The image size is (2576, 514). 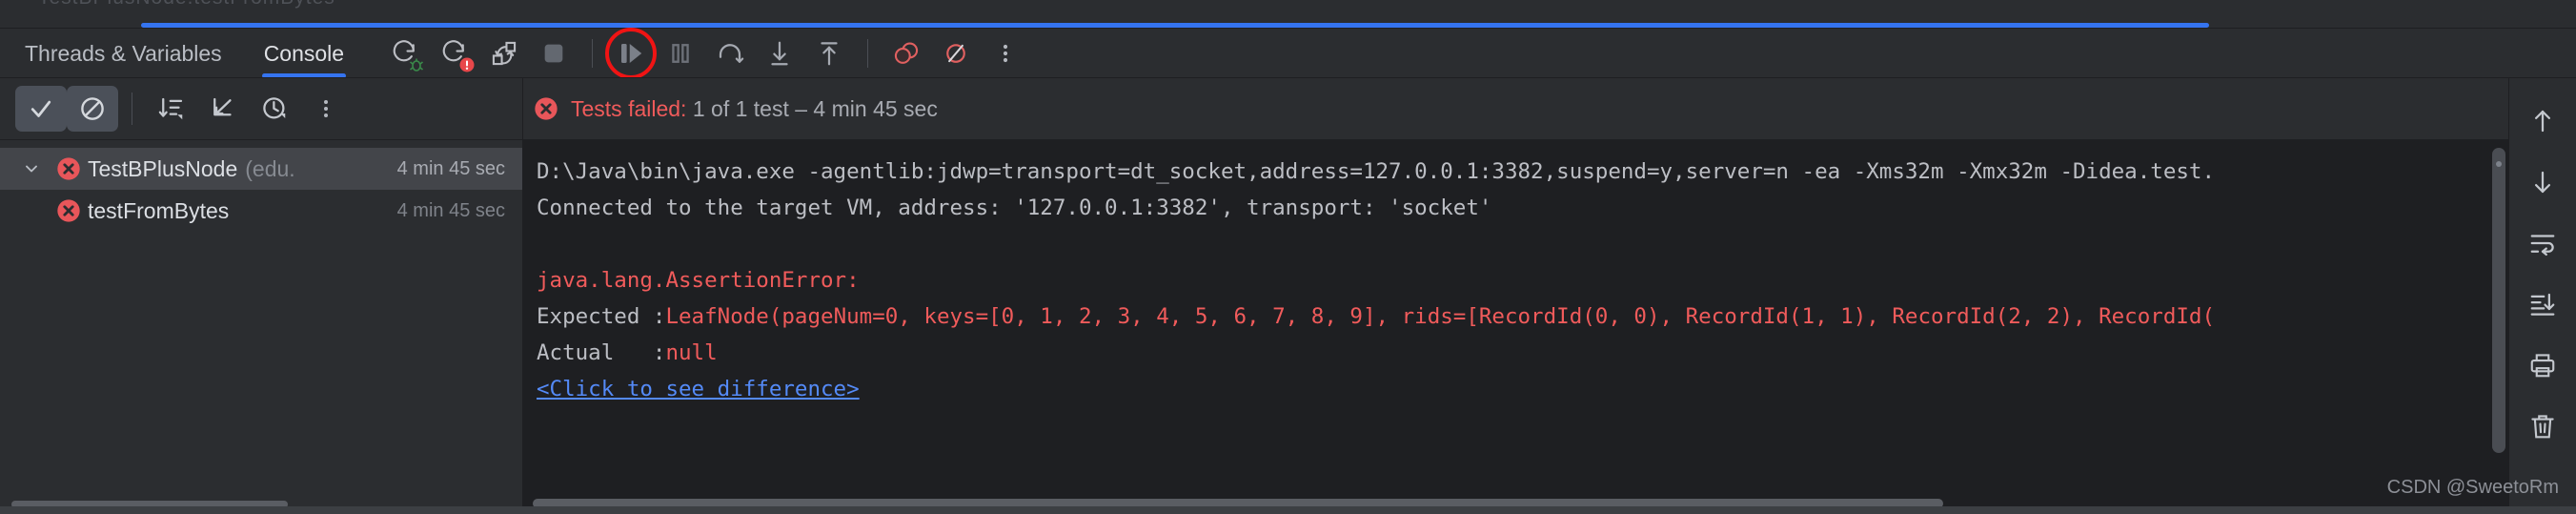 I want to click on test-class-duration: 4 min 45 sec, so click(x=450, y=168).